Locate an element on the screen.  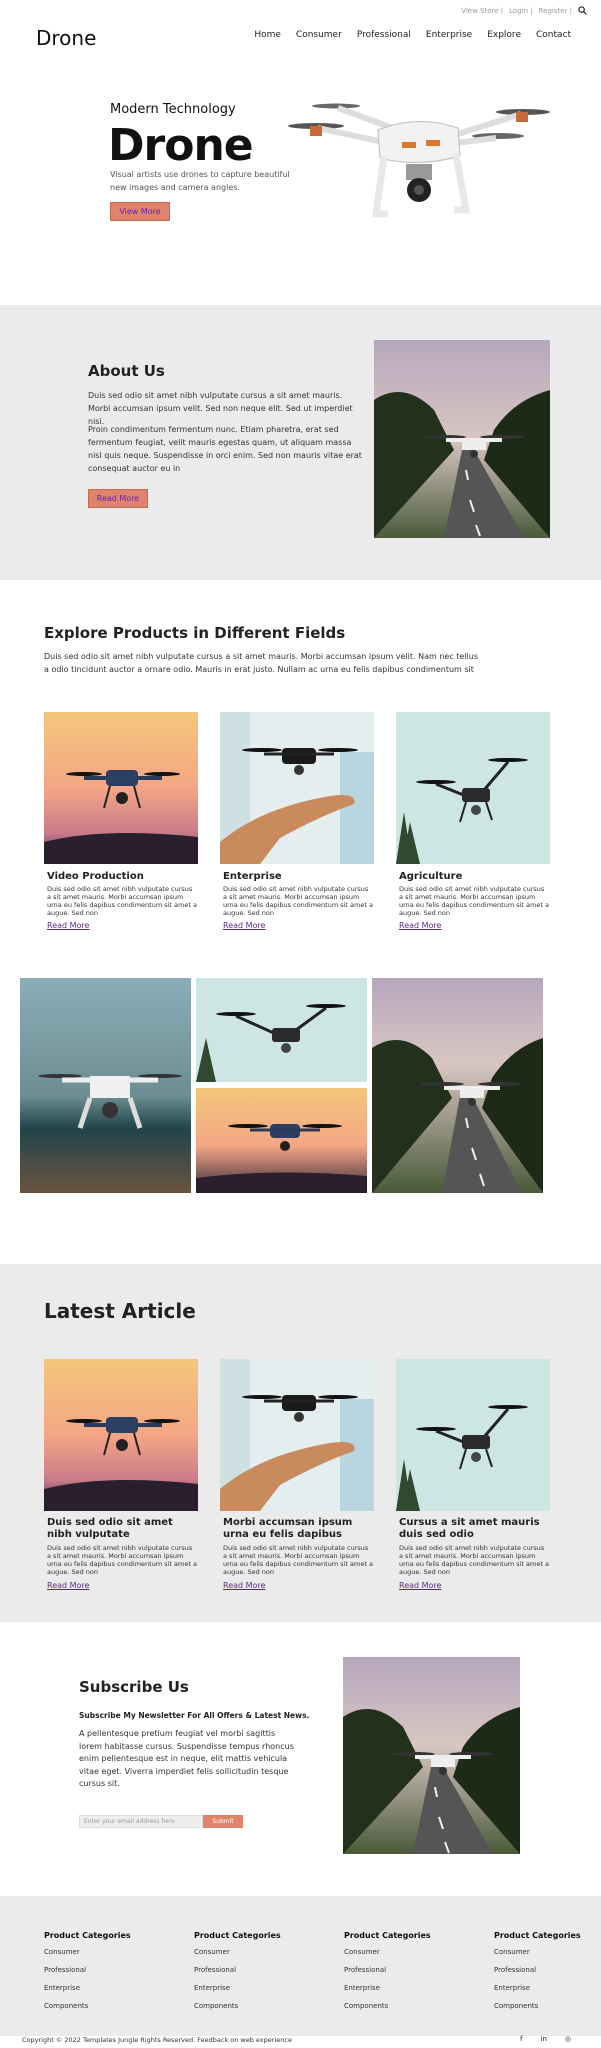
email-field: Enter your email address here is located at coordinates (141, 1821).